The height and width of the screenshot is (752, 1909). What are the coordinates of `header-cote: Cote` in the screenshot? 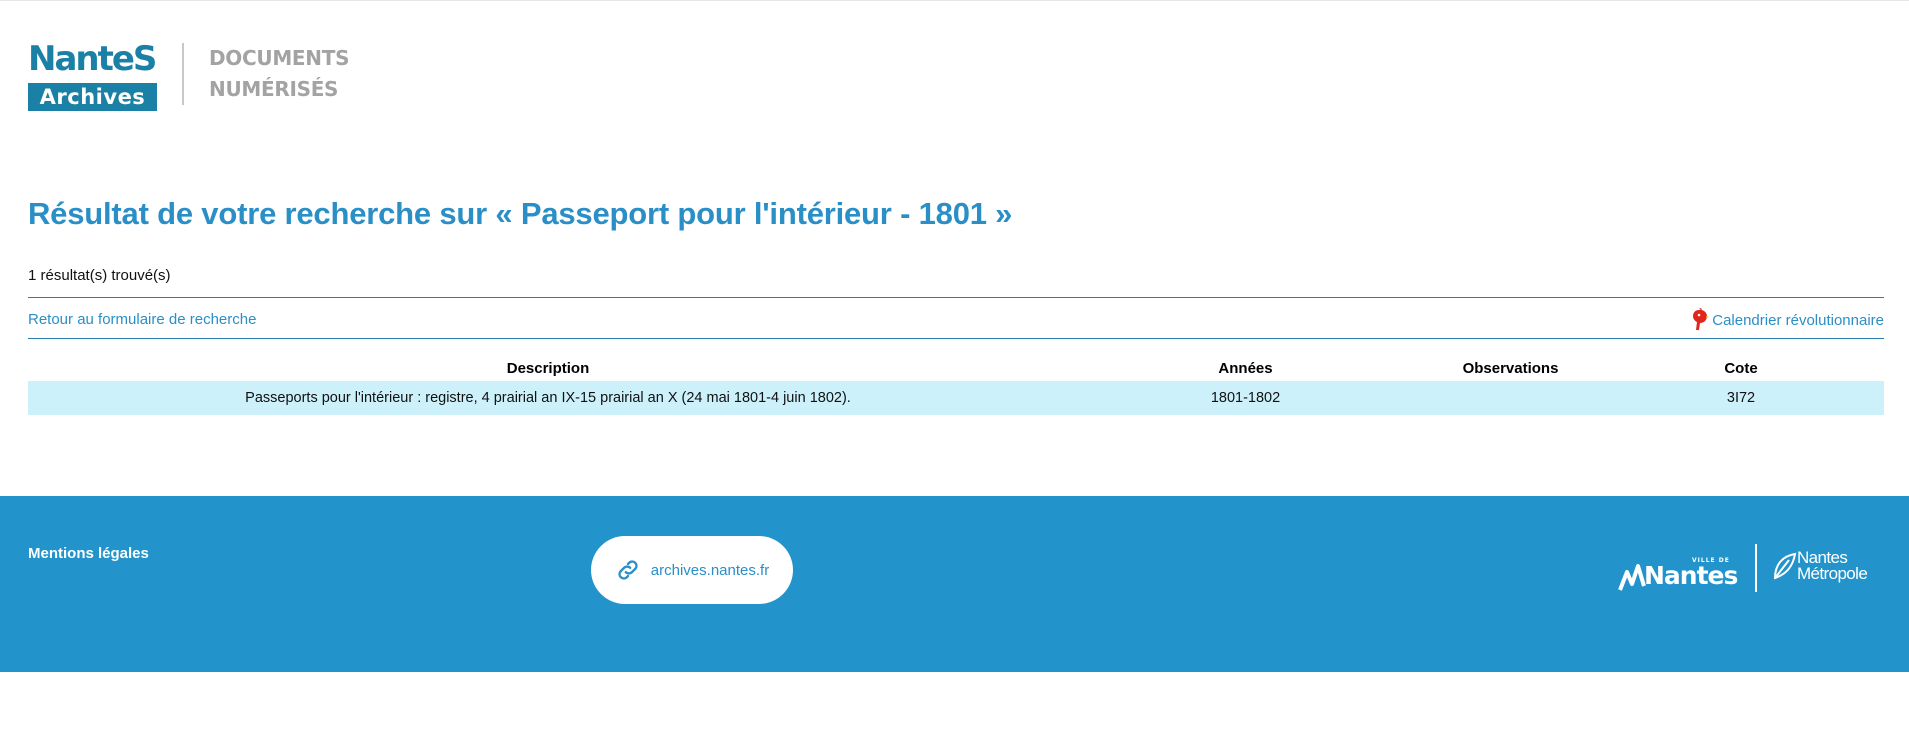 It's located at (1741, 368).